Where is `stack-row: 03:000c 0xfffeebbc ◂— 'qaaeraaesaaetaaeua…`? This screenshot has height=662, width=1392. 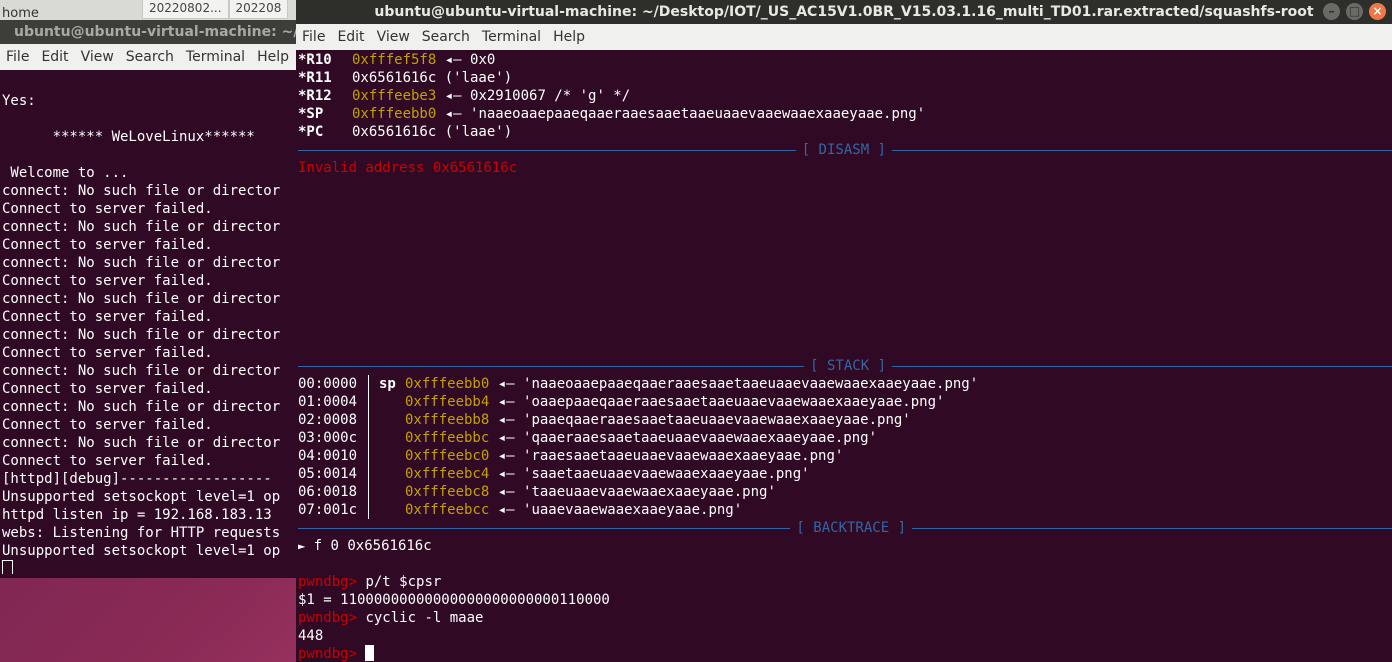
stack-row: 03:000c 0xfffeebbc ◂— 'qaaeraaesaaetaaeua… is located at coordinates (845, 438).